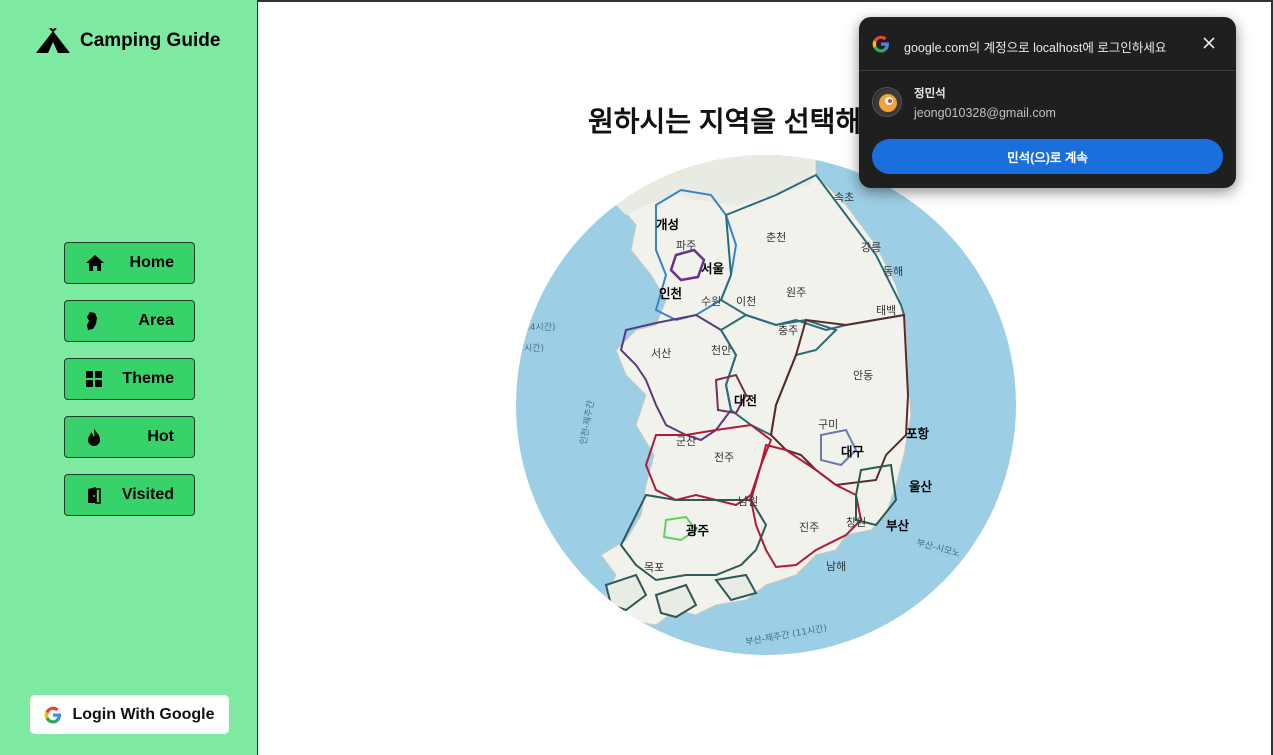 This screenshot has width=1273, height=755. Describe the element at coordinates (686, 245) in the screenshot. I see `city-label: 파주` at that location.